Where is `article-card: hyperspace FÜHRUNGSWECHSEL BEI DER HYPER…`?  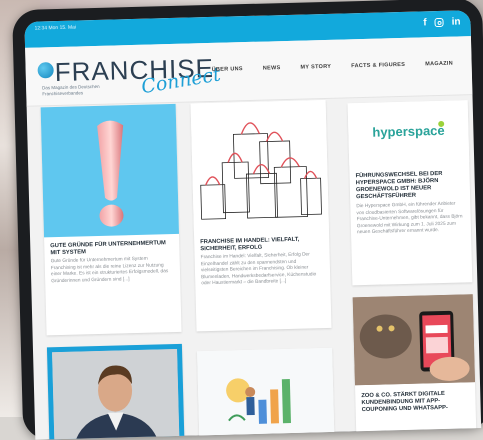
article-card: hyperspace FÜHRUNGSWECHSEL BEI DER HYPER… is located at coordinates (410, 193).